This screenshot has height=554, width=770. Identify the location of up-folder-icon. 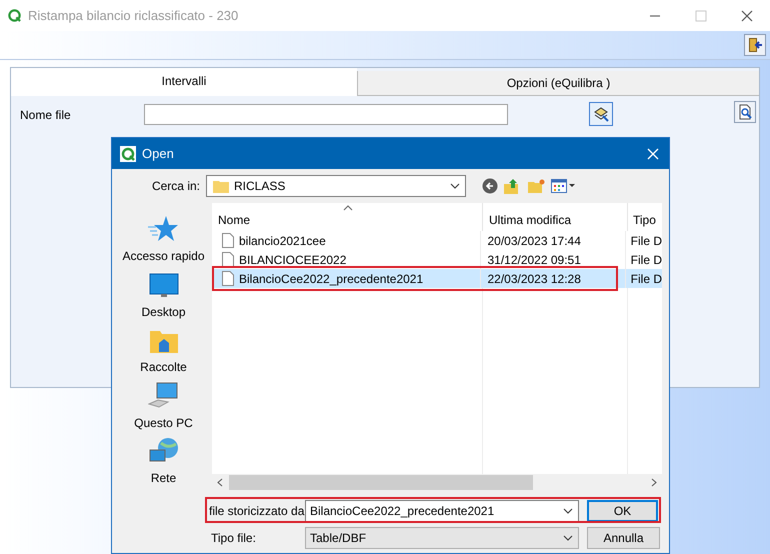
(512, 186).